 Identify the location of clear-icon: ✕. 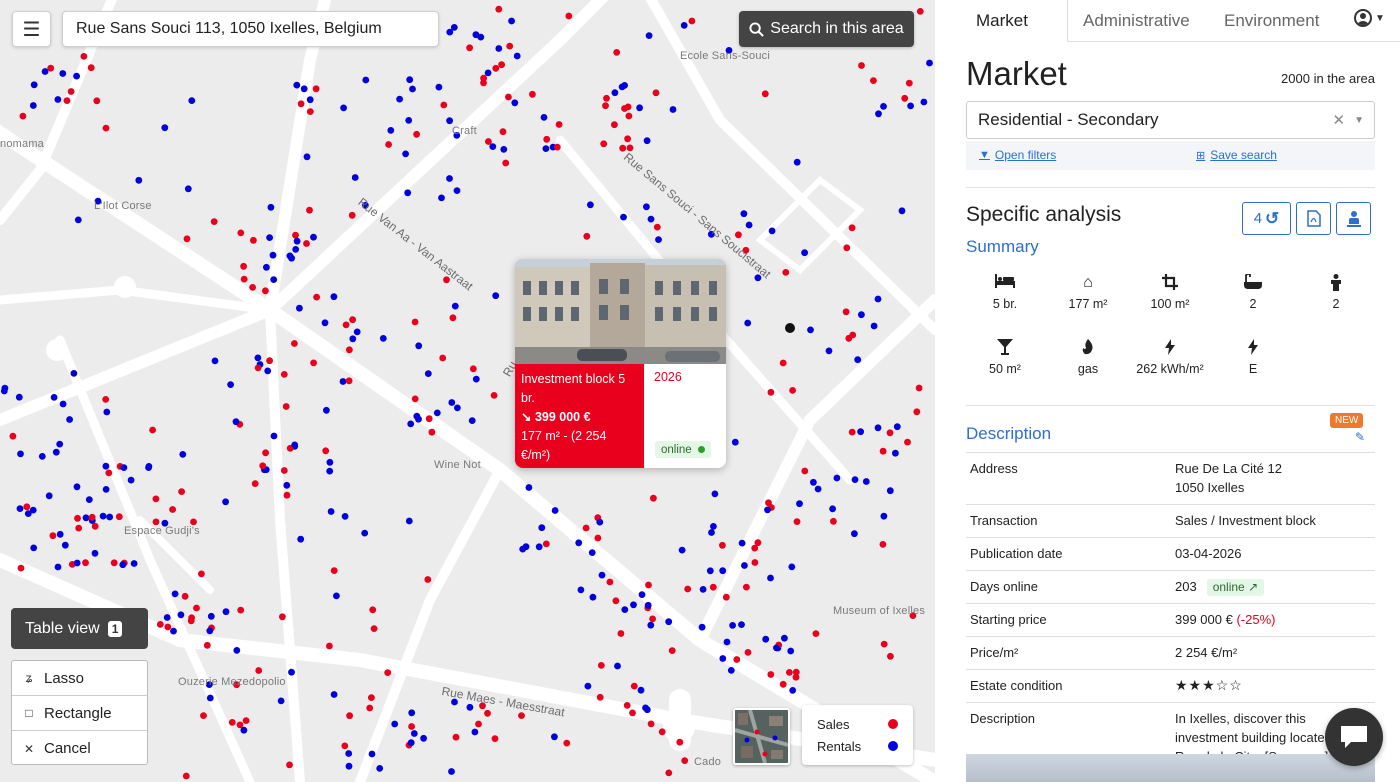
(1339, 120).